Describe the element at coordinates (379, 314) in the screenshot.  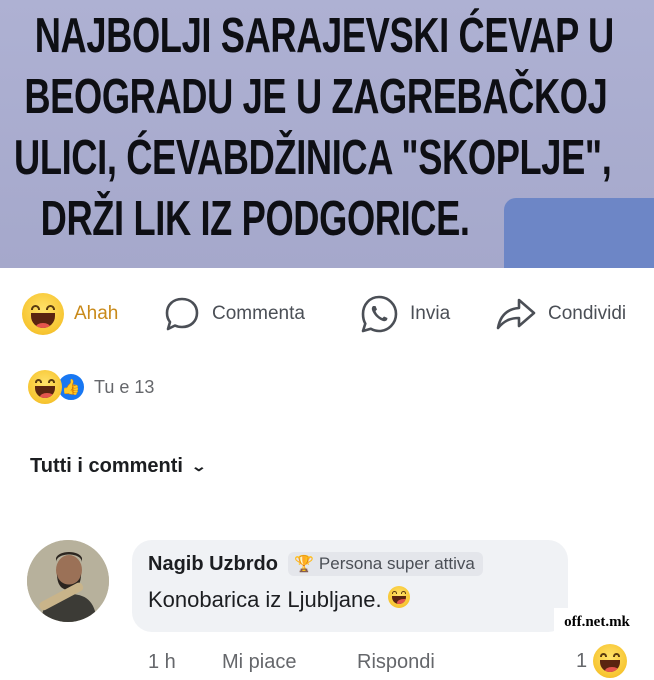
I see `whatsapp-icon` at that location.